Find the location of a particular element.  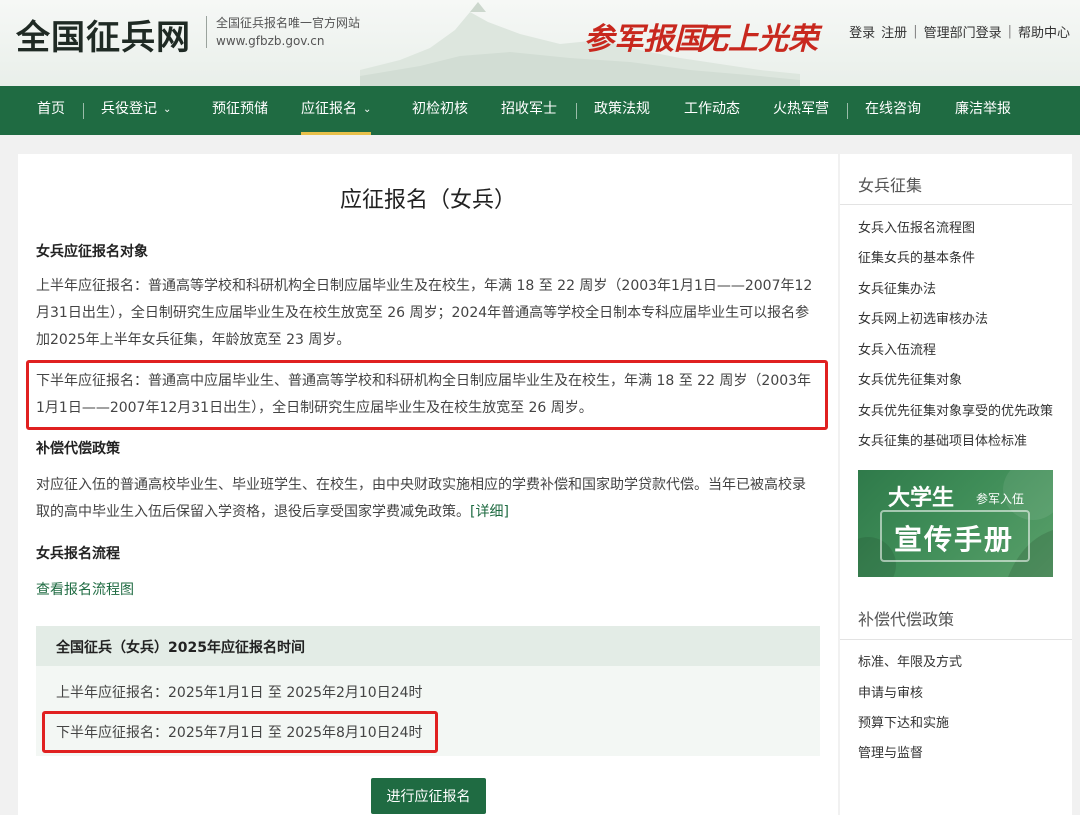

banner-title: 大学生 is located at coordinates (921, 498).